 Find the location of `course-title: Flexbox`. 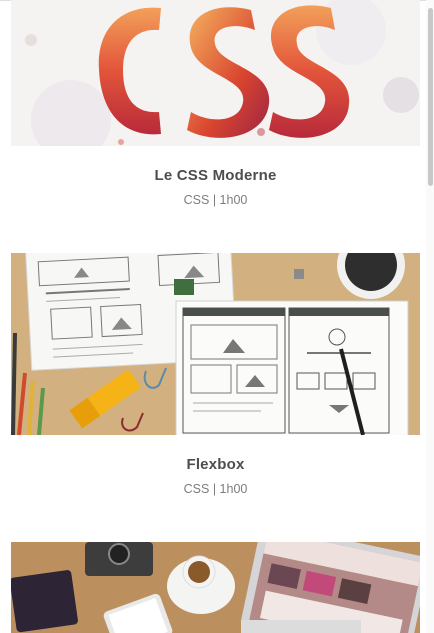

course-title: Flexbox is located at coordinates (215, 464).